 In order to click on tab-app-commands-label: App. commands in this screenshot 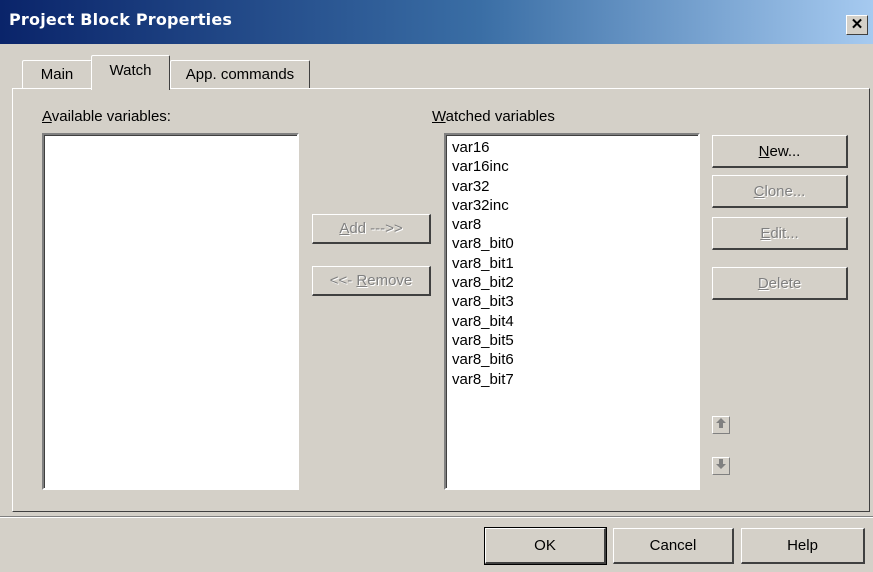, I will do `click(240, 74)`.